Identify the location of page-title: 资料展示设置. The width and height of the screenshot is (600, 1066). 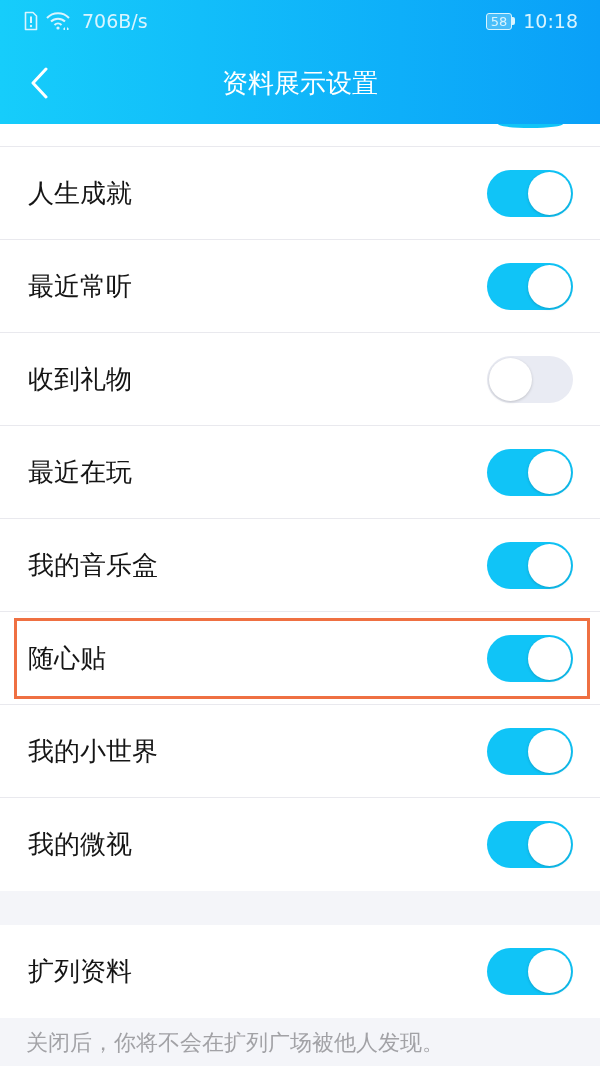
(300, 83).